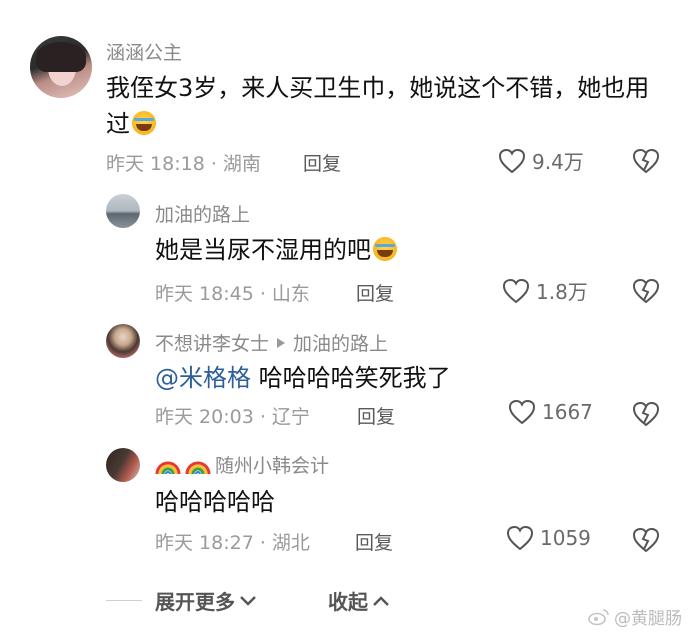  I want to click on comment-2-username: 加油的路上, so click(202, 213).